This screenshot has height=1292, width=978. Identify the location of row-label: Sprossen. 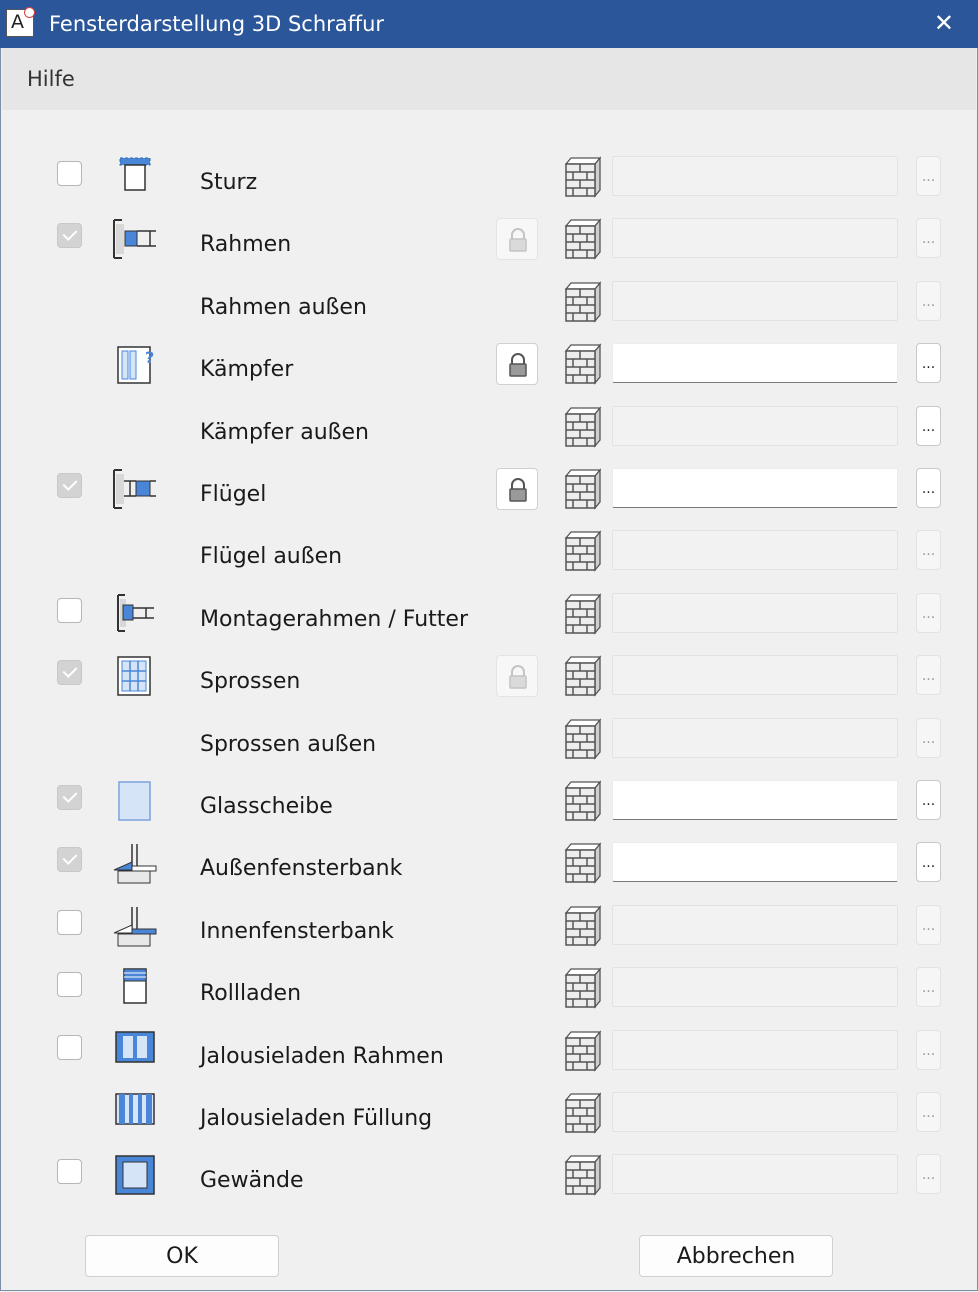
(250, 681).